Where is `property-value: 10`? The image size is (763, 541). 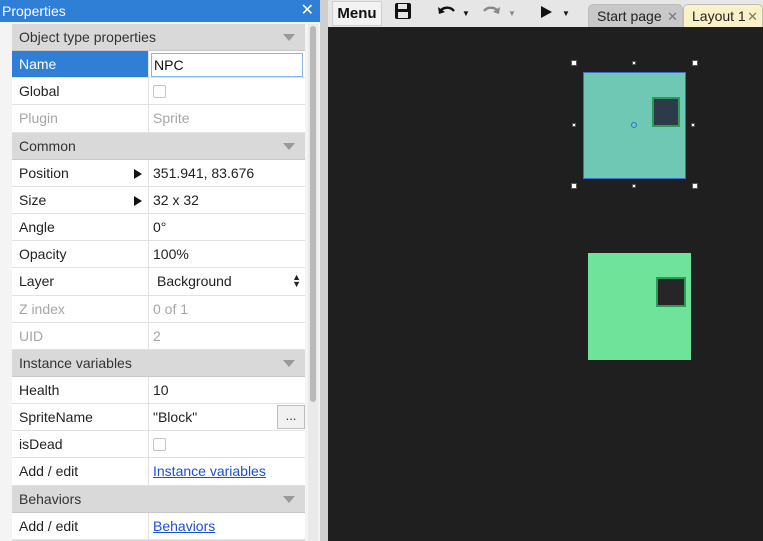
property-value: 10 is located at coordinates (227, 390).